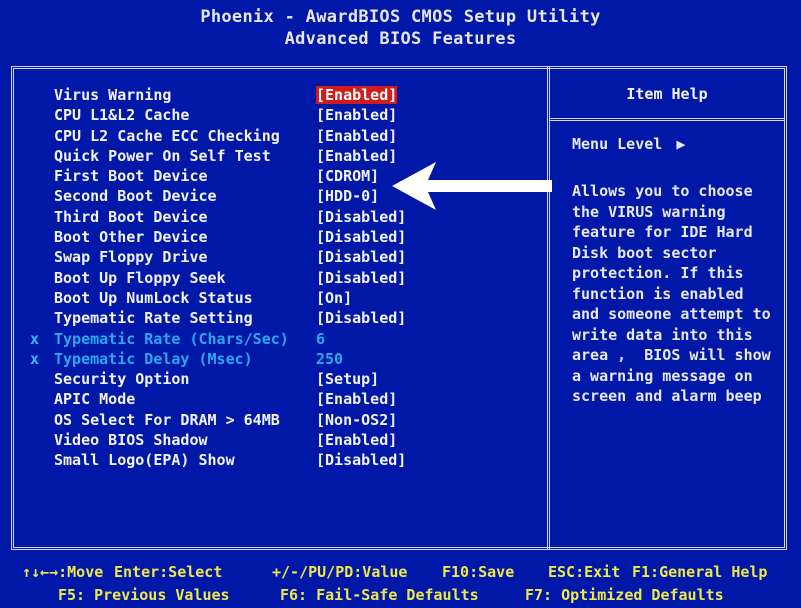 This screenshot has height=608, width=801. Describe the element at coordinates (671, 355) in the screenshot. I see `help-text-line: area , BIOS will show` at that location.